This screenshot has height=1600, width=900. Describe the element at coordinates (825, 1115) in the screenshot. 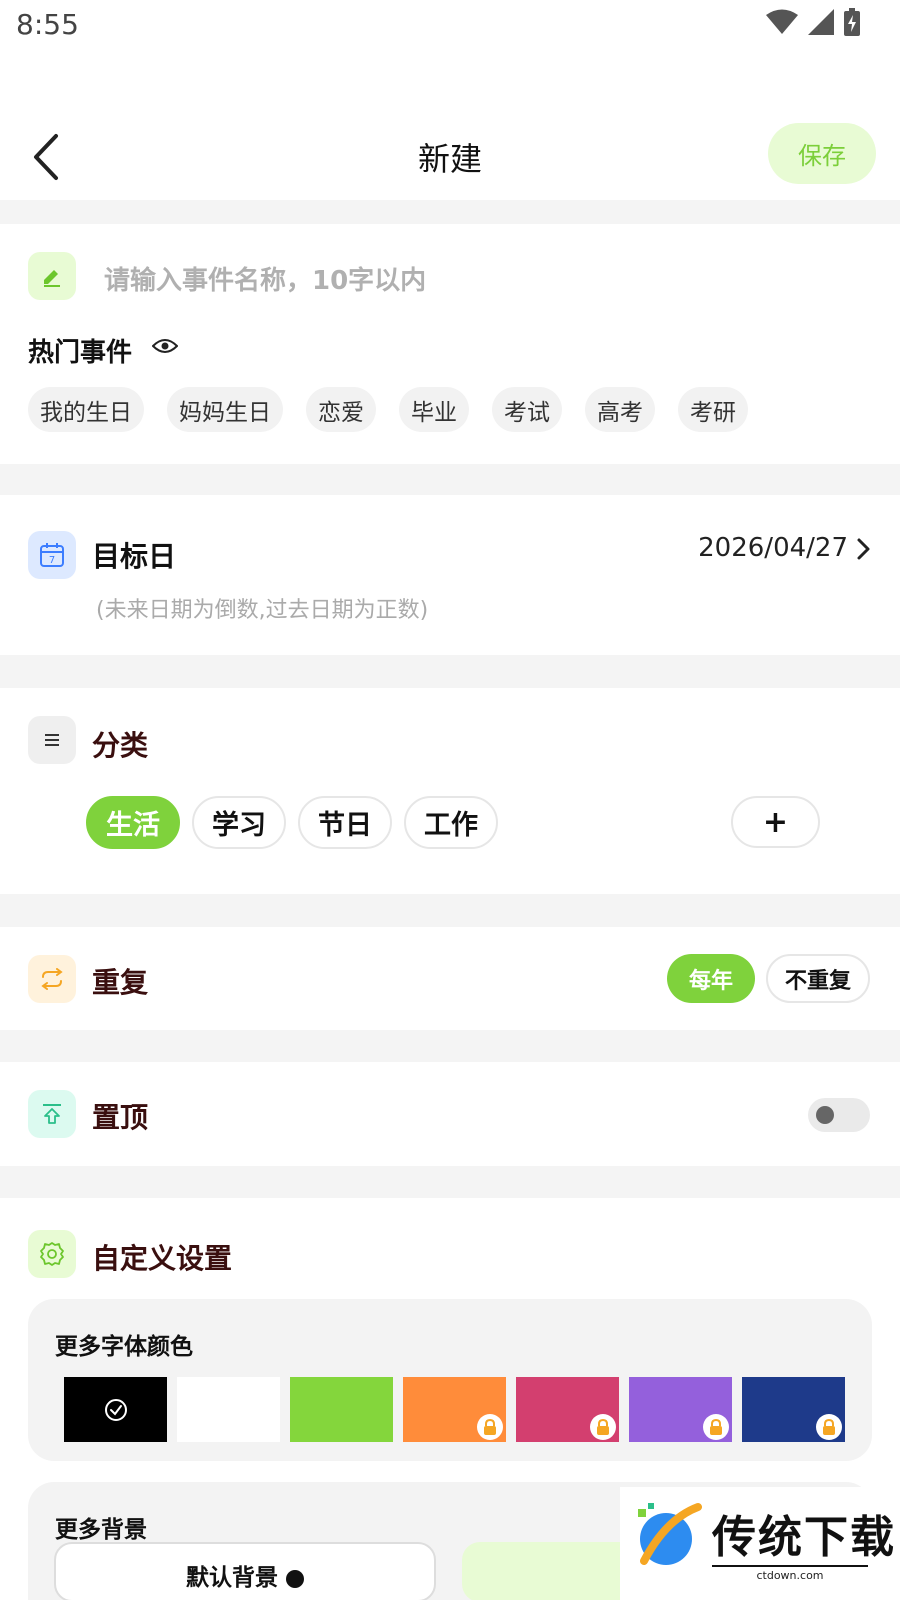

I see `toggle-knob` at that location.